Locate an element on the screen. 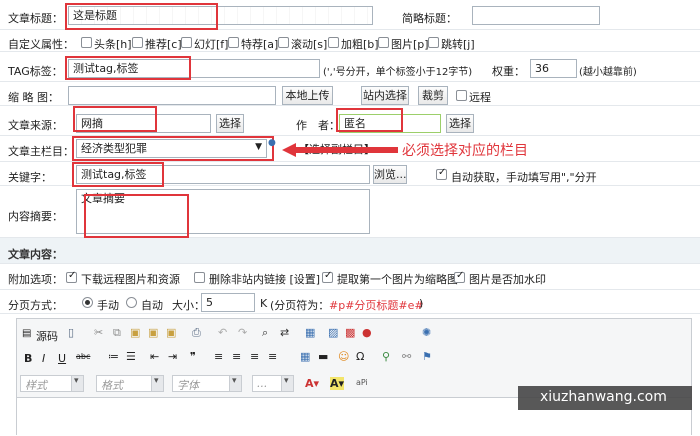 The image size is (700, 436). title-input: 这是标题 is located at coordinates (220, 15).